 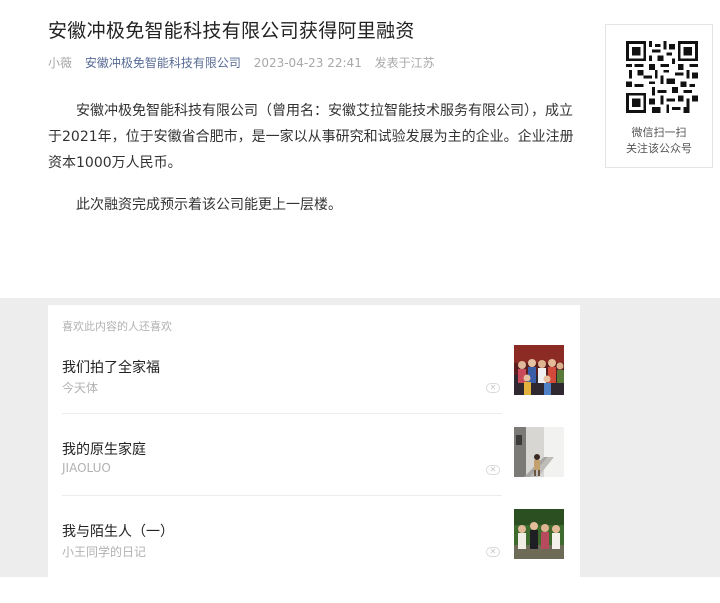 What do you see at coordinates (86, 468) in the screenshot?
I see `recommend-item-source: JIAOLUO` at bounding box center [86, 468].